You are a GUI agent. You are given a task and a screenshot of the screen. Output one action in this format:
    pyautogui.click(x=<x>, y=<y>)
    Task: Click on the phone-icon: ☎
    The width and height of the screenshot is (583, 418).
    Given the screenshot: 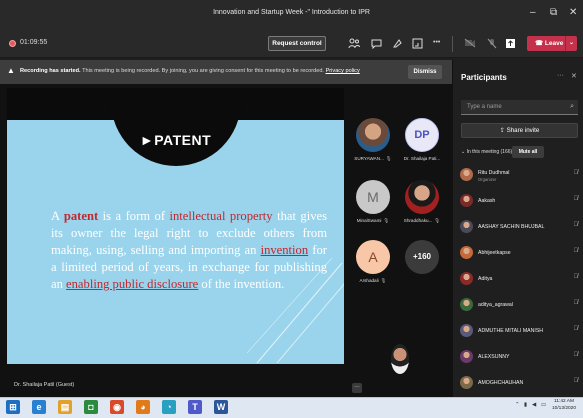 What is the action you would take?
    pyautogui.click(x=540, y=43)
    